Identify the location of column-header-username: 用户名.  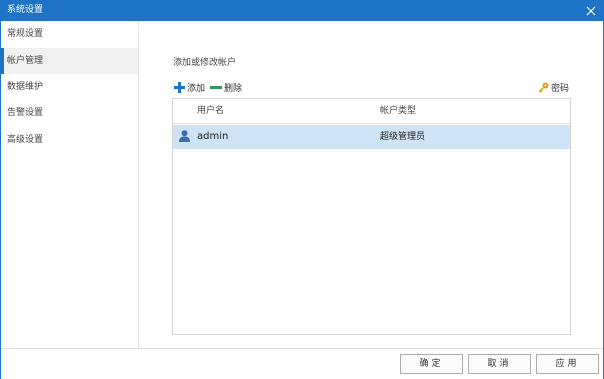
(210, 111).